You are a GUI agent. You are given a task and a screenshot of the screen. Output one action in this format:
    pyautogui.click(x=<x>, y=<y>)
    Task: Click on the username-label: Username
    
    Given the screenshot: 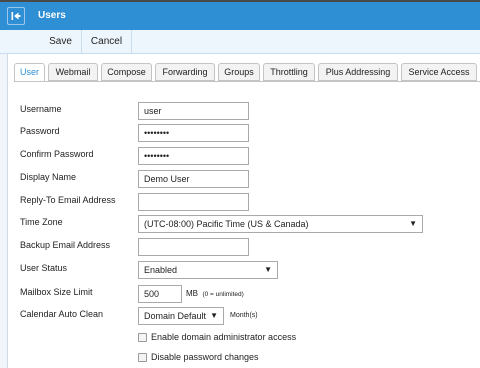 What is the action you would take?
    pyautogui.click(x=41, y=109)
    